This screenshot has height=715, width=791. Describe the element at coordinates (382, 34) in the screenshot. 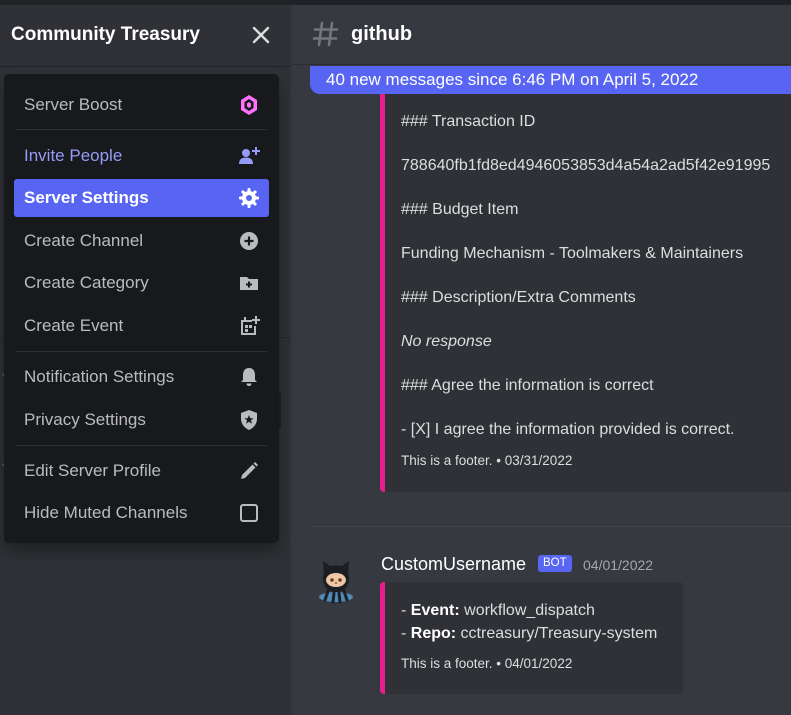

I see `channel-name: github` at that location.